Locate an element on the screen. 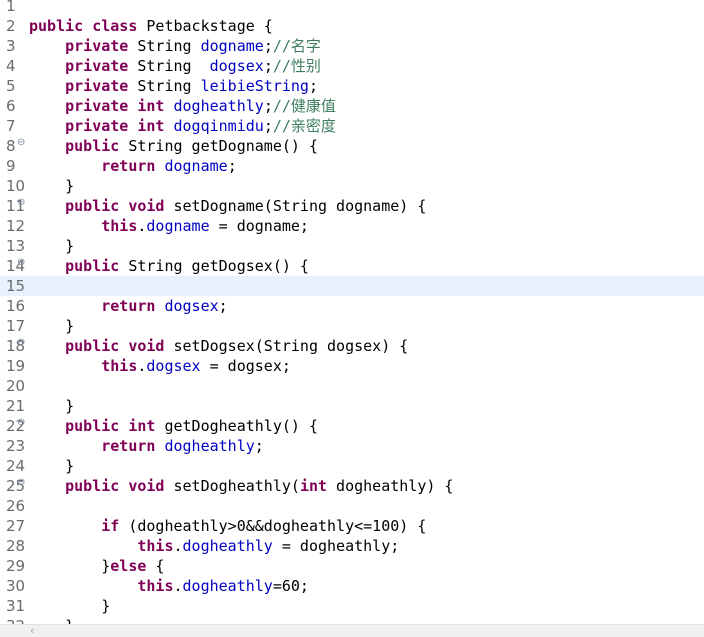  code-text: public void setDogname(String dogname) { is located at coordinates (227, 206).